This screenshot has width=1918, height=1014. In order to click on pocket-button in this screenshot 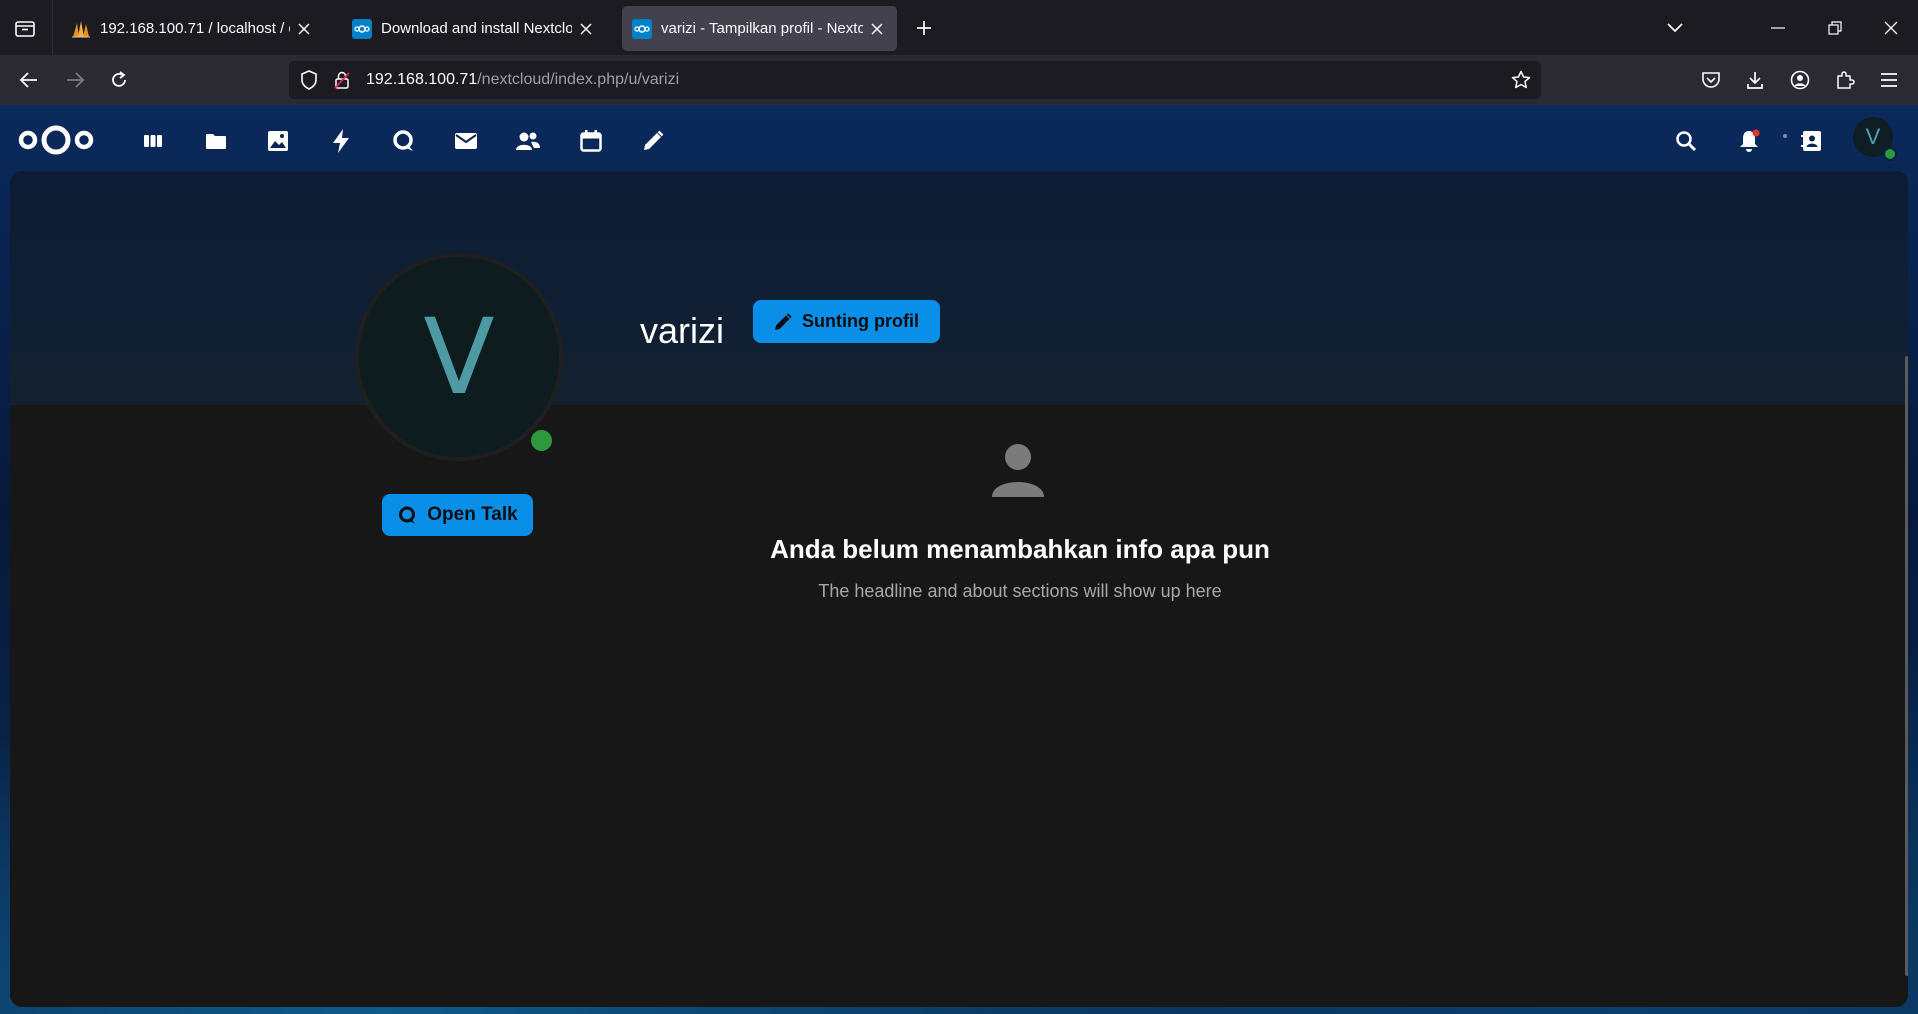, I will do `click(1711, 80)`.